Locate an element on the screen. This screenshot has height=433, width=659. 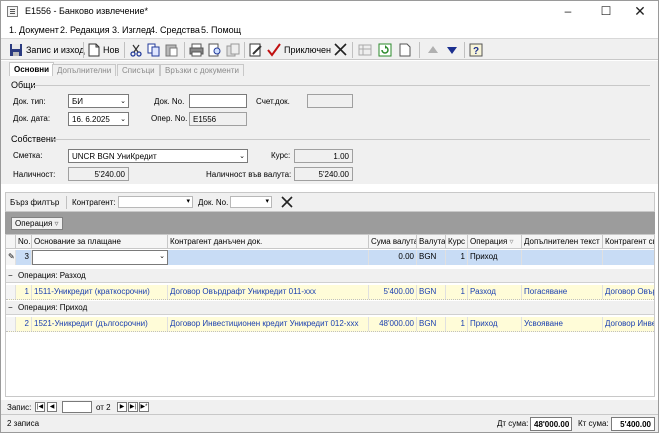
grid-header-no: No. is located at coordinates (24, 242).